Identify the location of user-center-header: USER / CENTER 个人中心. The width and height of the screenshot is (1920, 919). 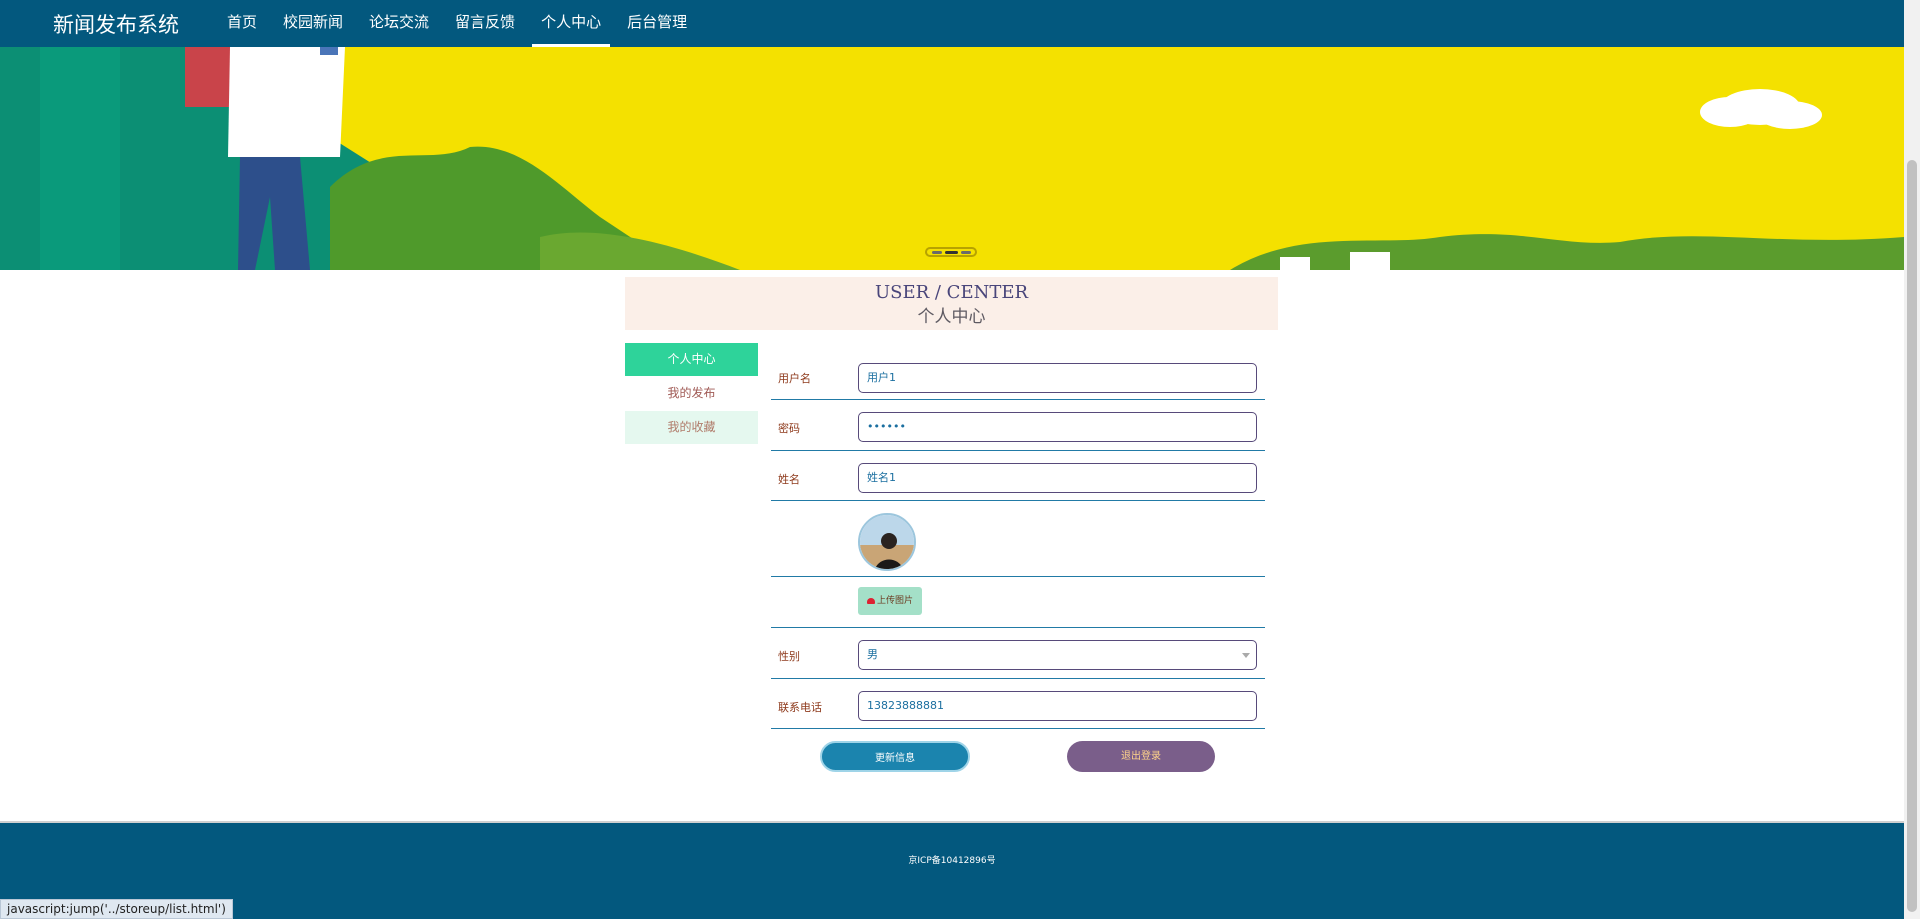
(951, 303).